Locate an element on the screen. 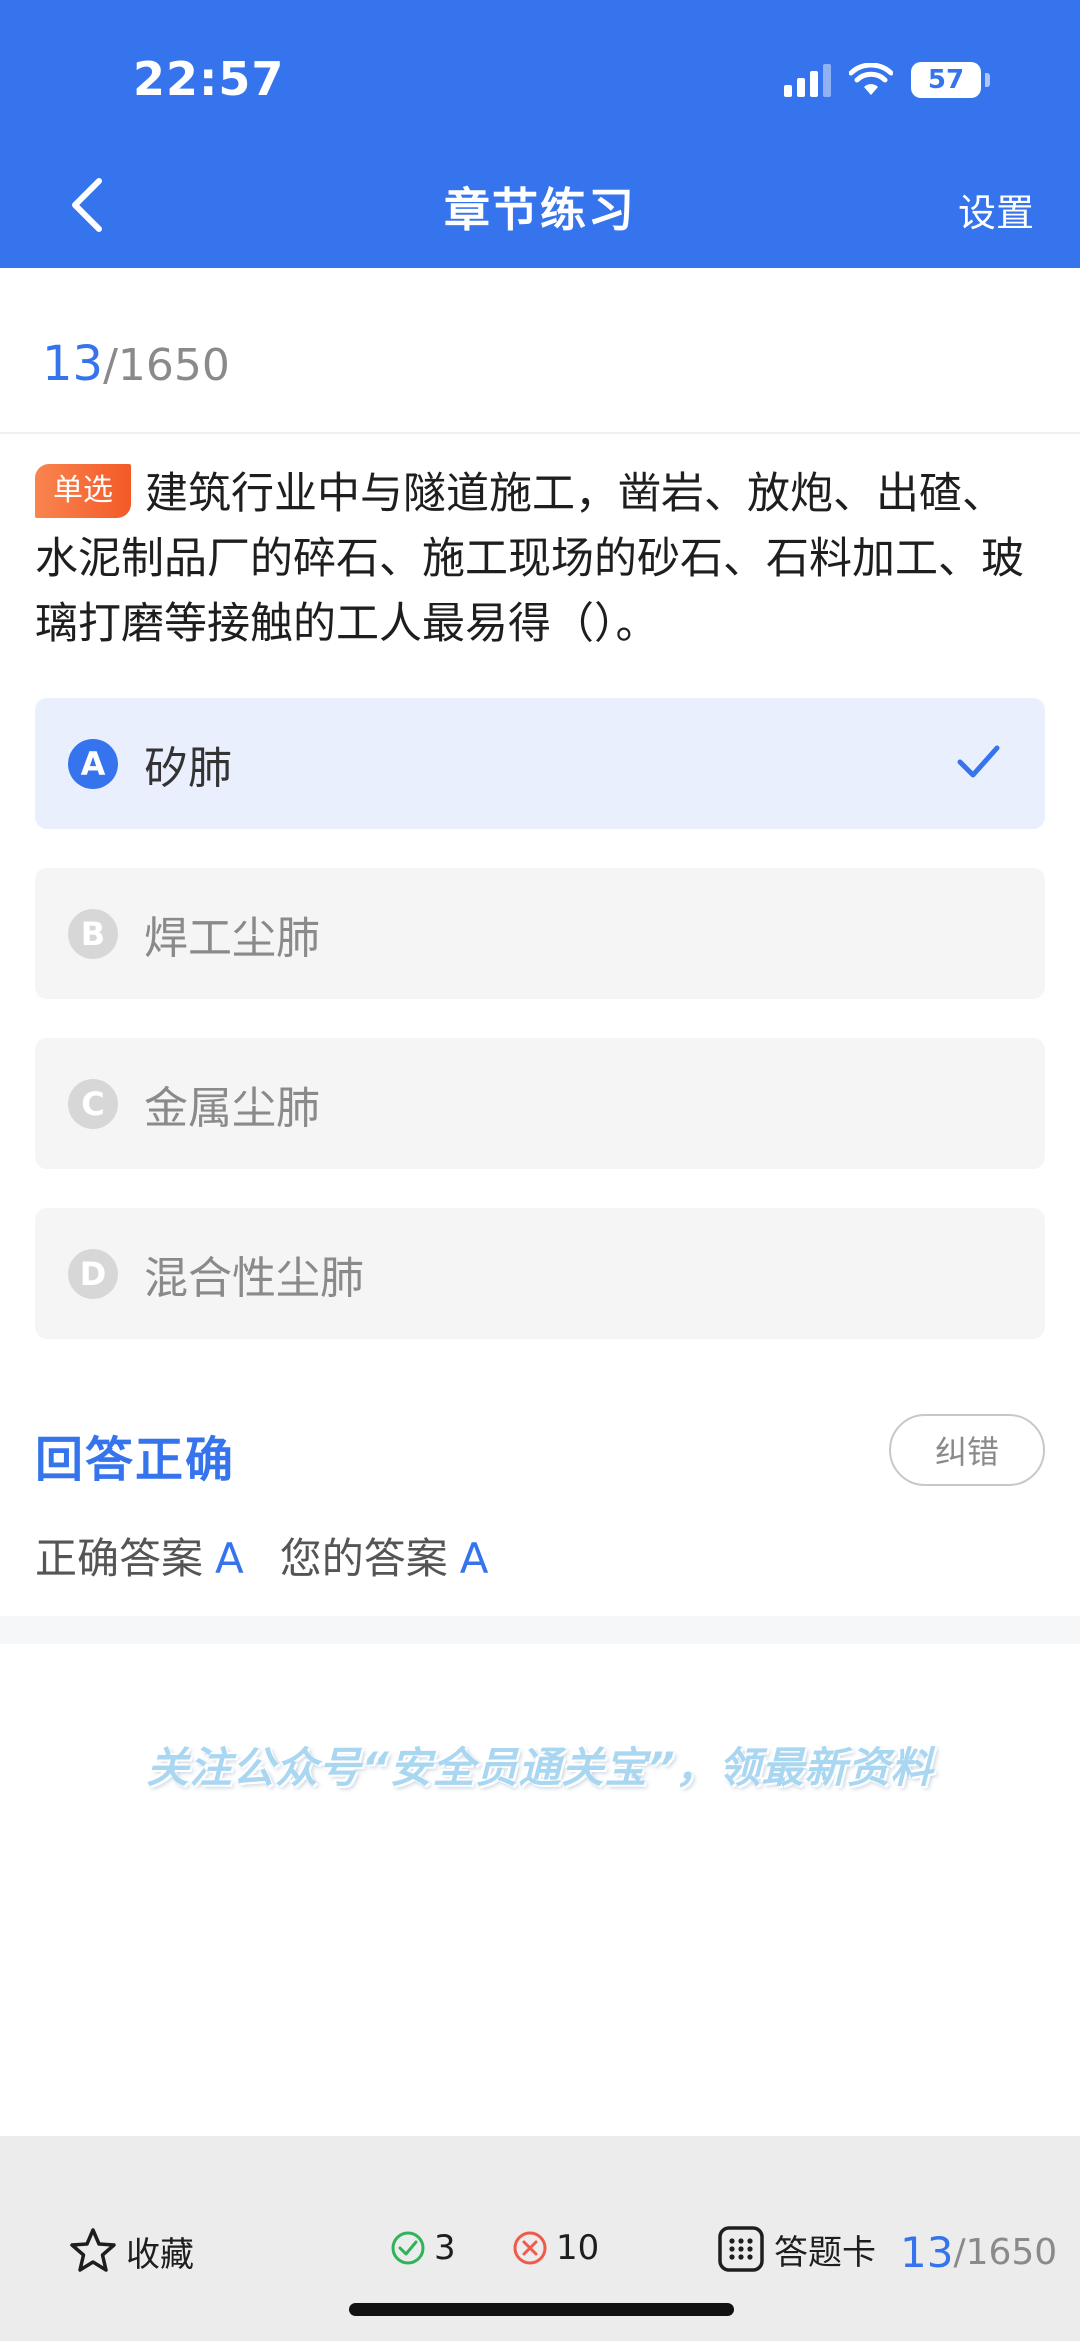  divider is located at coordinates (540, 433).